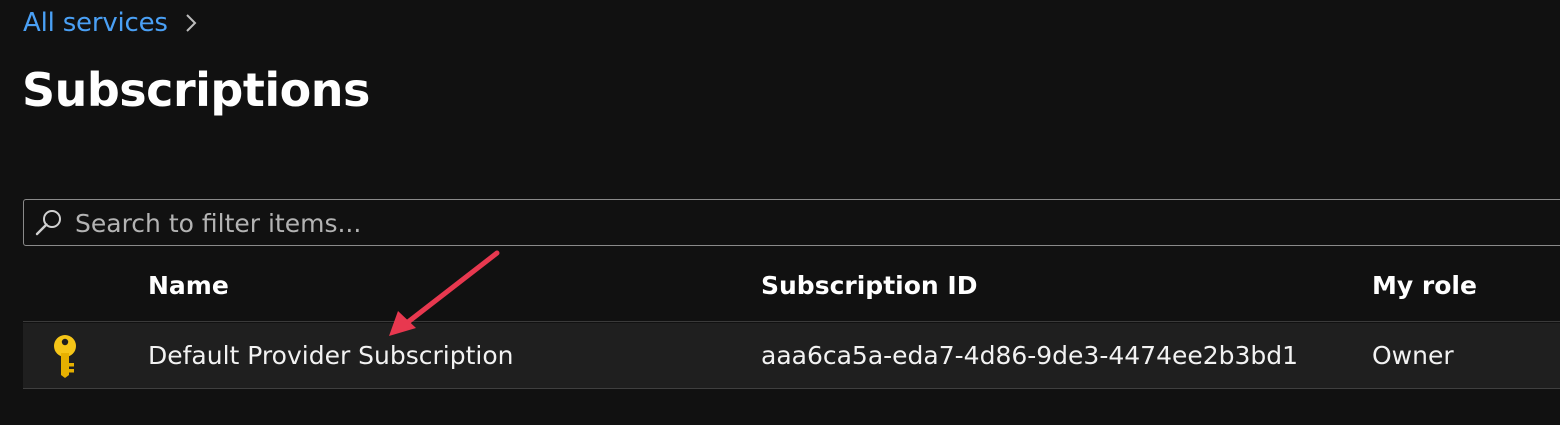 The width and height of the screenshot is (1560, 425). What do you see at coordinates (191, 23) in the screenshot?
I see `chevron-right-icon` at bounding box center [191, 23].